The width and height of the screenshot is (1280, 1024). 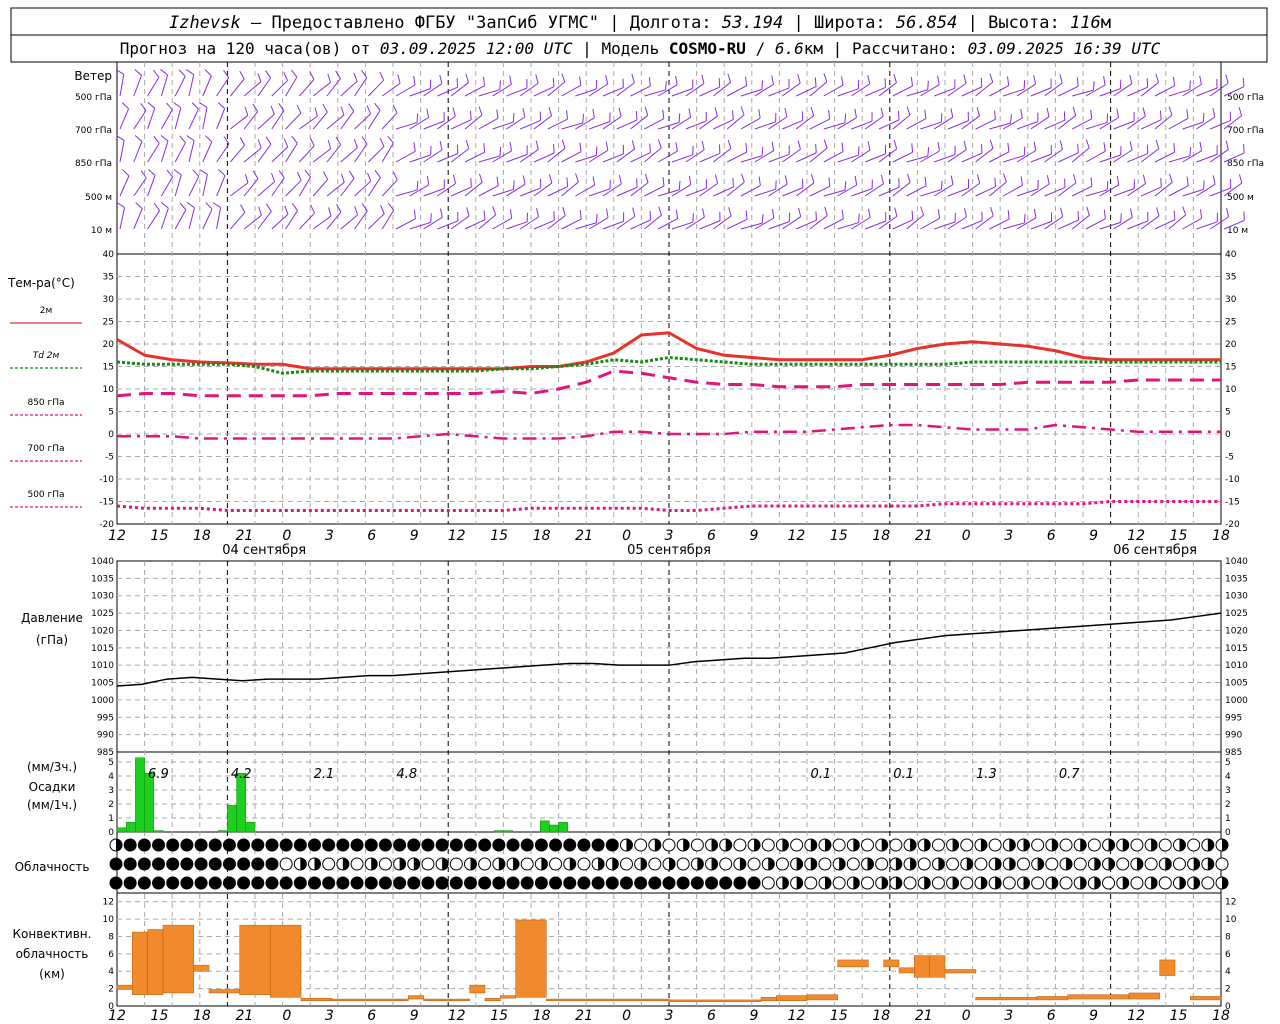 I want to click on pressure-tick-left: 990, so click(x=105, y=736).